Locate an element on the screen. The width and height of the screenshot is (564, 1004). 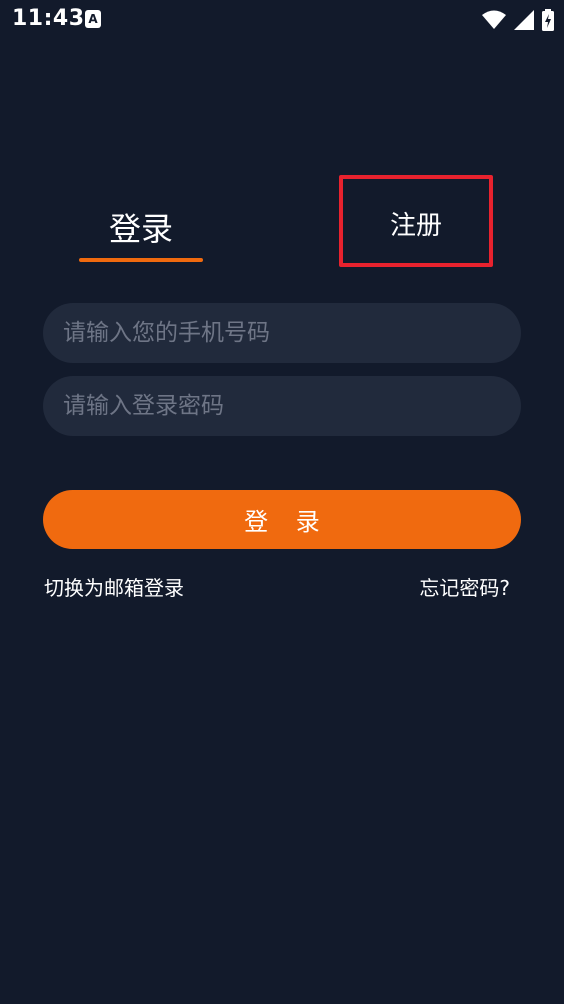
tab-login: 登录 is located at coordinates (141, 227).